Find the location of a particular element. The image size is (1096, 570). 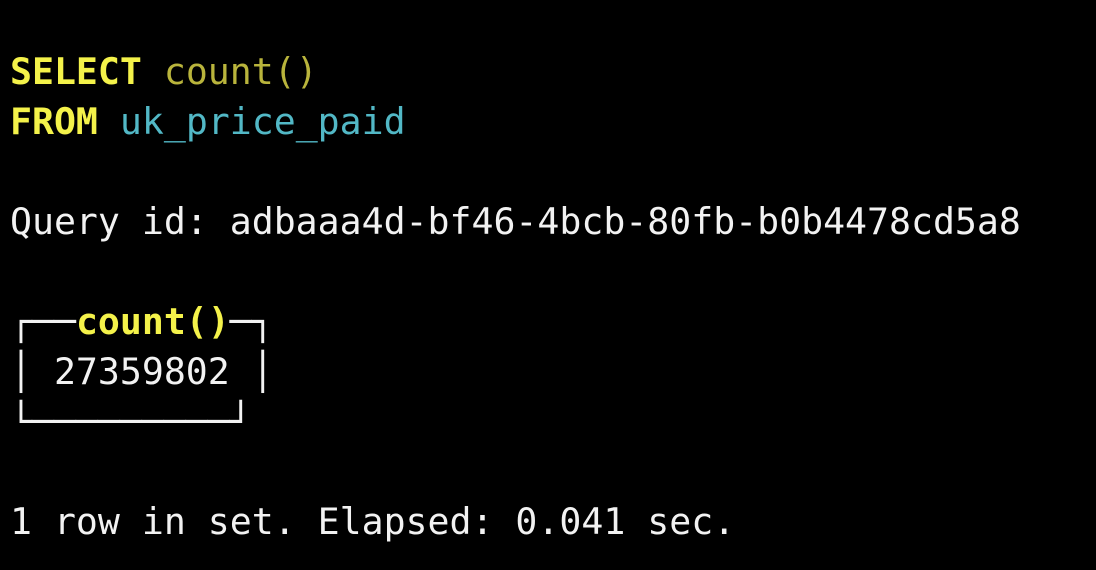

box-right: │ is located at coordinates (251, 371).